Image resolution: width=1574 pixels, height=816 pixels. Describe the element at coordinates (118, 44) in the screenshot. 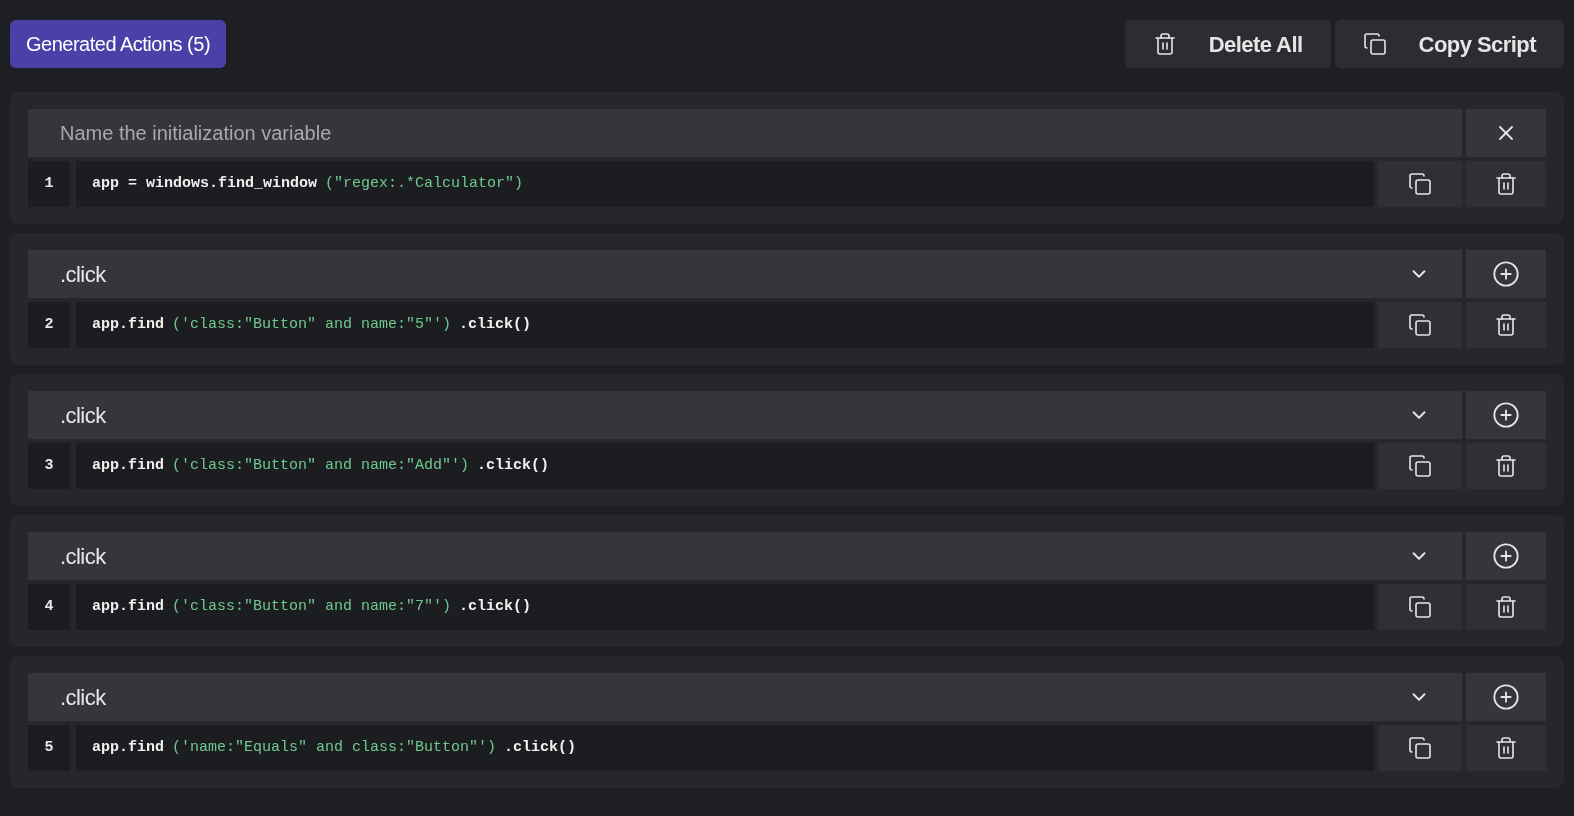

I see `generated-actions-label: Generated Actions (5)` at that location.